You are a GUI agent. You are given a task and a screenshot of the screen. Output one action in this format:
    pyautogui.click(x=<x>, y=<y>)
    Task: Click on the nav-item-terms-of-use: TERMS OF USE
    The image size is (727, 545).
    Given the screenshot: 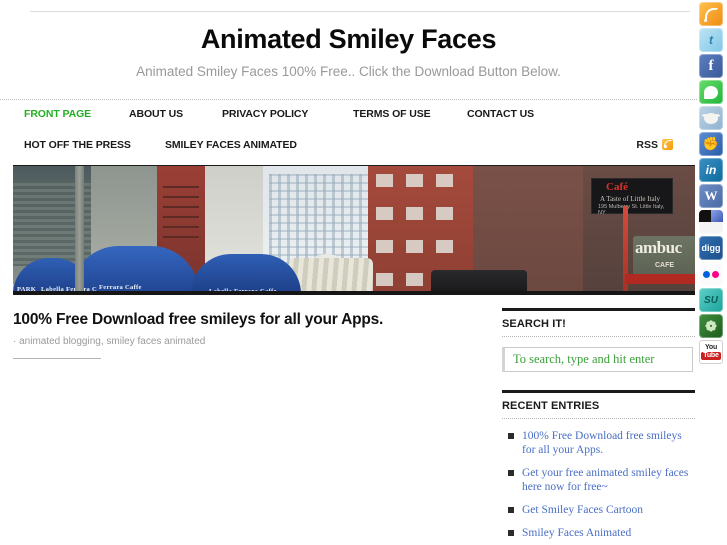 What is the action you would take?
    pyautogui.click(x=392, y=114)
    